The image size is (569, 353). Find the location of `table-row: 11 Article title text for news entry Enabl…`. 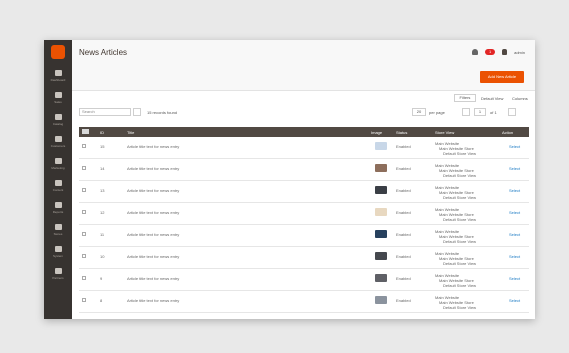

table-row: 11 Article title text for news entry Enabl… is located at coordinates (304, 236).